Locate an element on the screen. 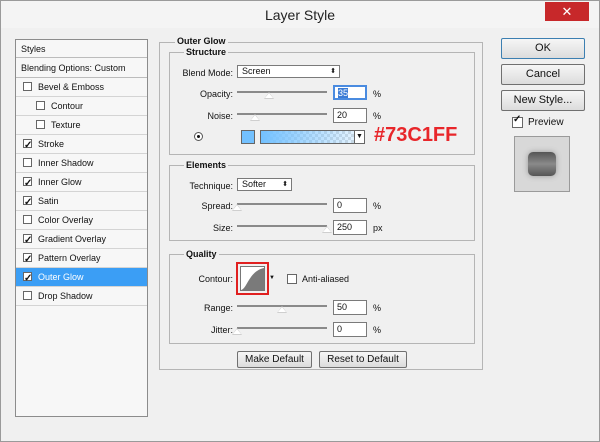 This screenshot has width=600, height=442. style-item-gradient-overlay: Gradient Overlay is located at coordinates (81, 240).